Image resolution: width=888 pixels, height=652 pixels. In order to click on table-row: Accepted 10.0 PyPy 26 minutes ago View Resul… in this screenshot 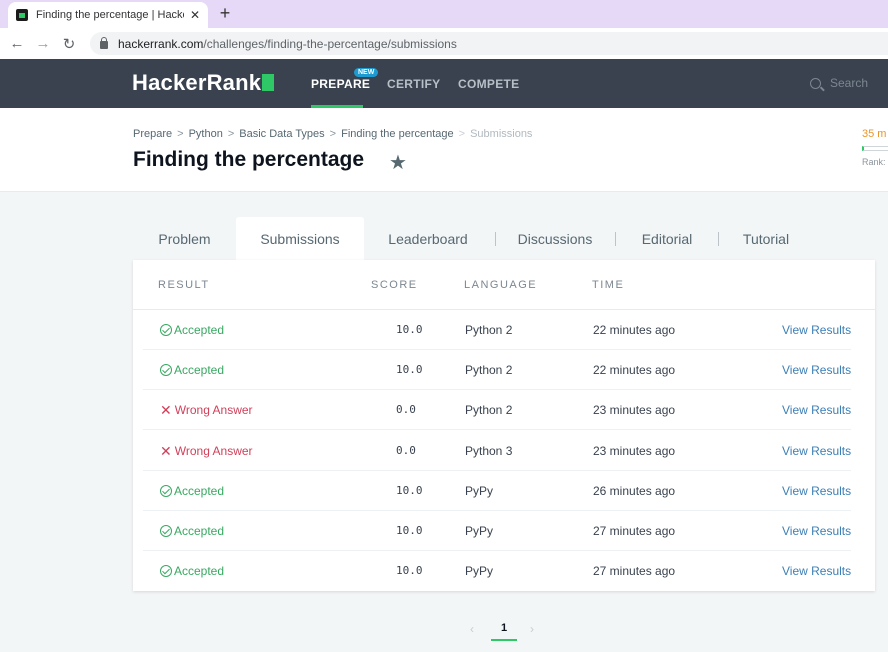, I will do `click(497, 491)`.